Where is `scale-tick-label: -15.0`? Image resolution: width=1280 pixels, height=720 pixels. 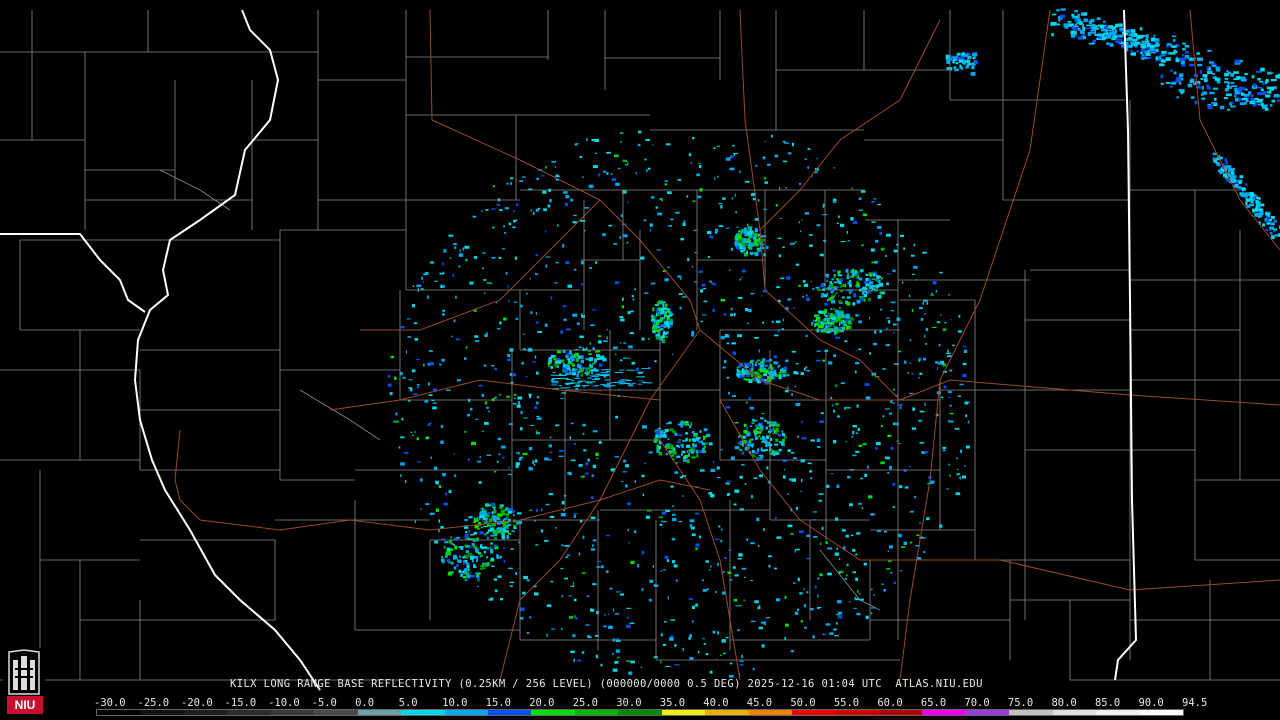 scale-tick-label: -15.0 is located at coordinates (240, 703).